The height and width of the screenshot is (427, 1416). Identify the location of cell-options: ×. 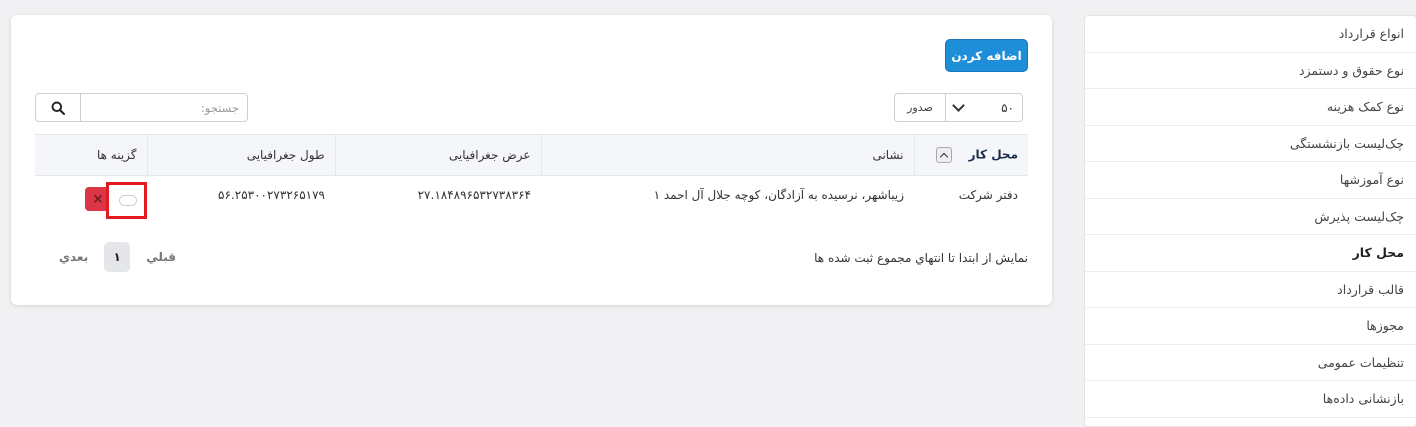
(91, 197).